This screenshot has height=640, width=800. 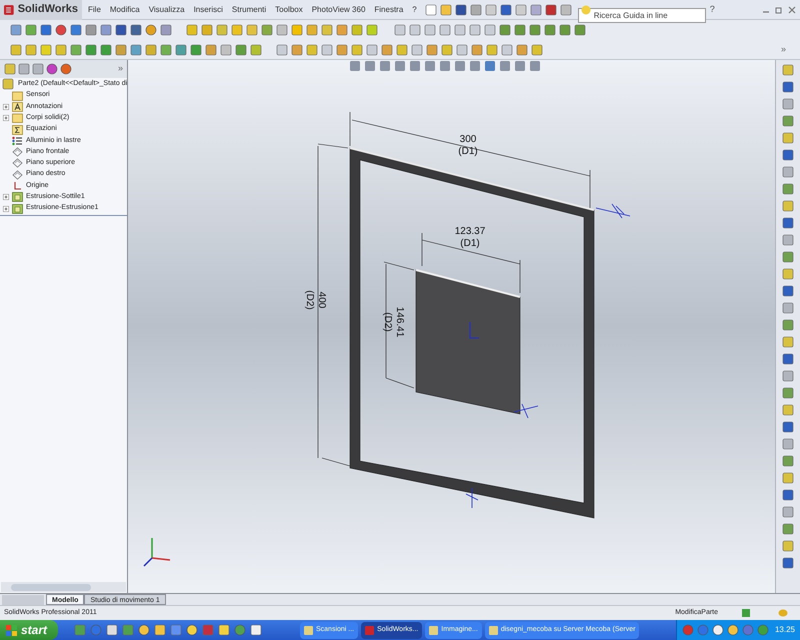 I want to click on start-button: start, so click(x=29, y=630).